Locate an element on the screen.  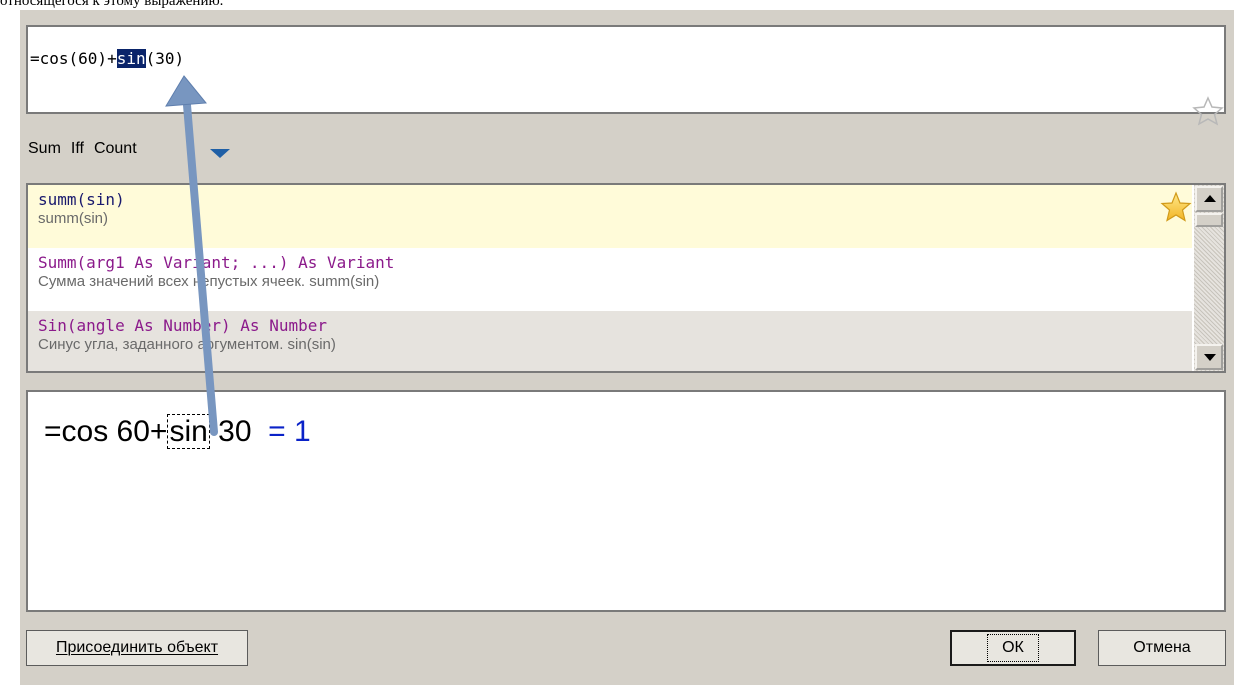
function-tabs: Sum Iff Count is located at coordinates (87, 149).